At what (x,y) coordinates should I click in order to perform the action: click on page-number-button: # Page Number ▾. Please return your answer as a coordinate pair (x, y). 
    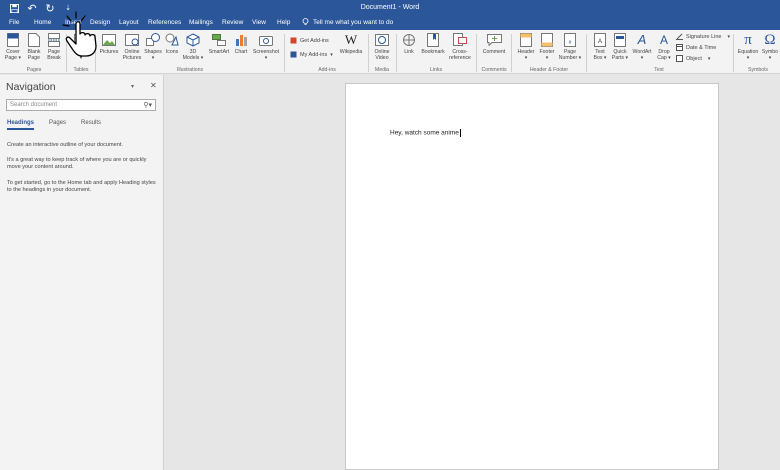
    Looking at the image, I should click on (570, 46).